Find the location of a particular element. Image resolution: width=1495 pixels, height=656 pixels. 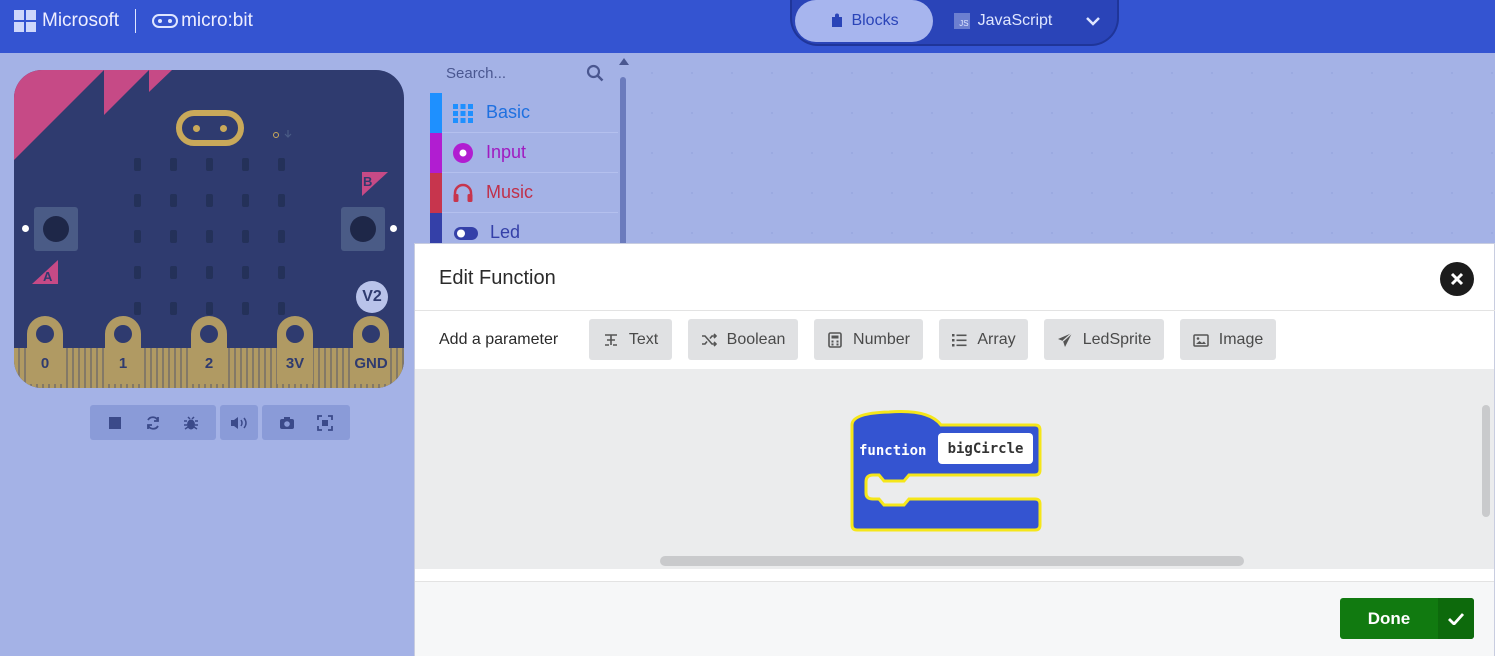

category-music: Music is located at coordinates (524, 192).